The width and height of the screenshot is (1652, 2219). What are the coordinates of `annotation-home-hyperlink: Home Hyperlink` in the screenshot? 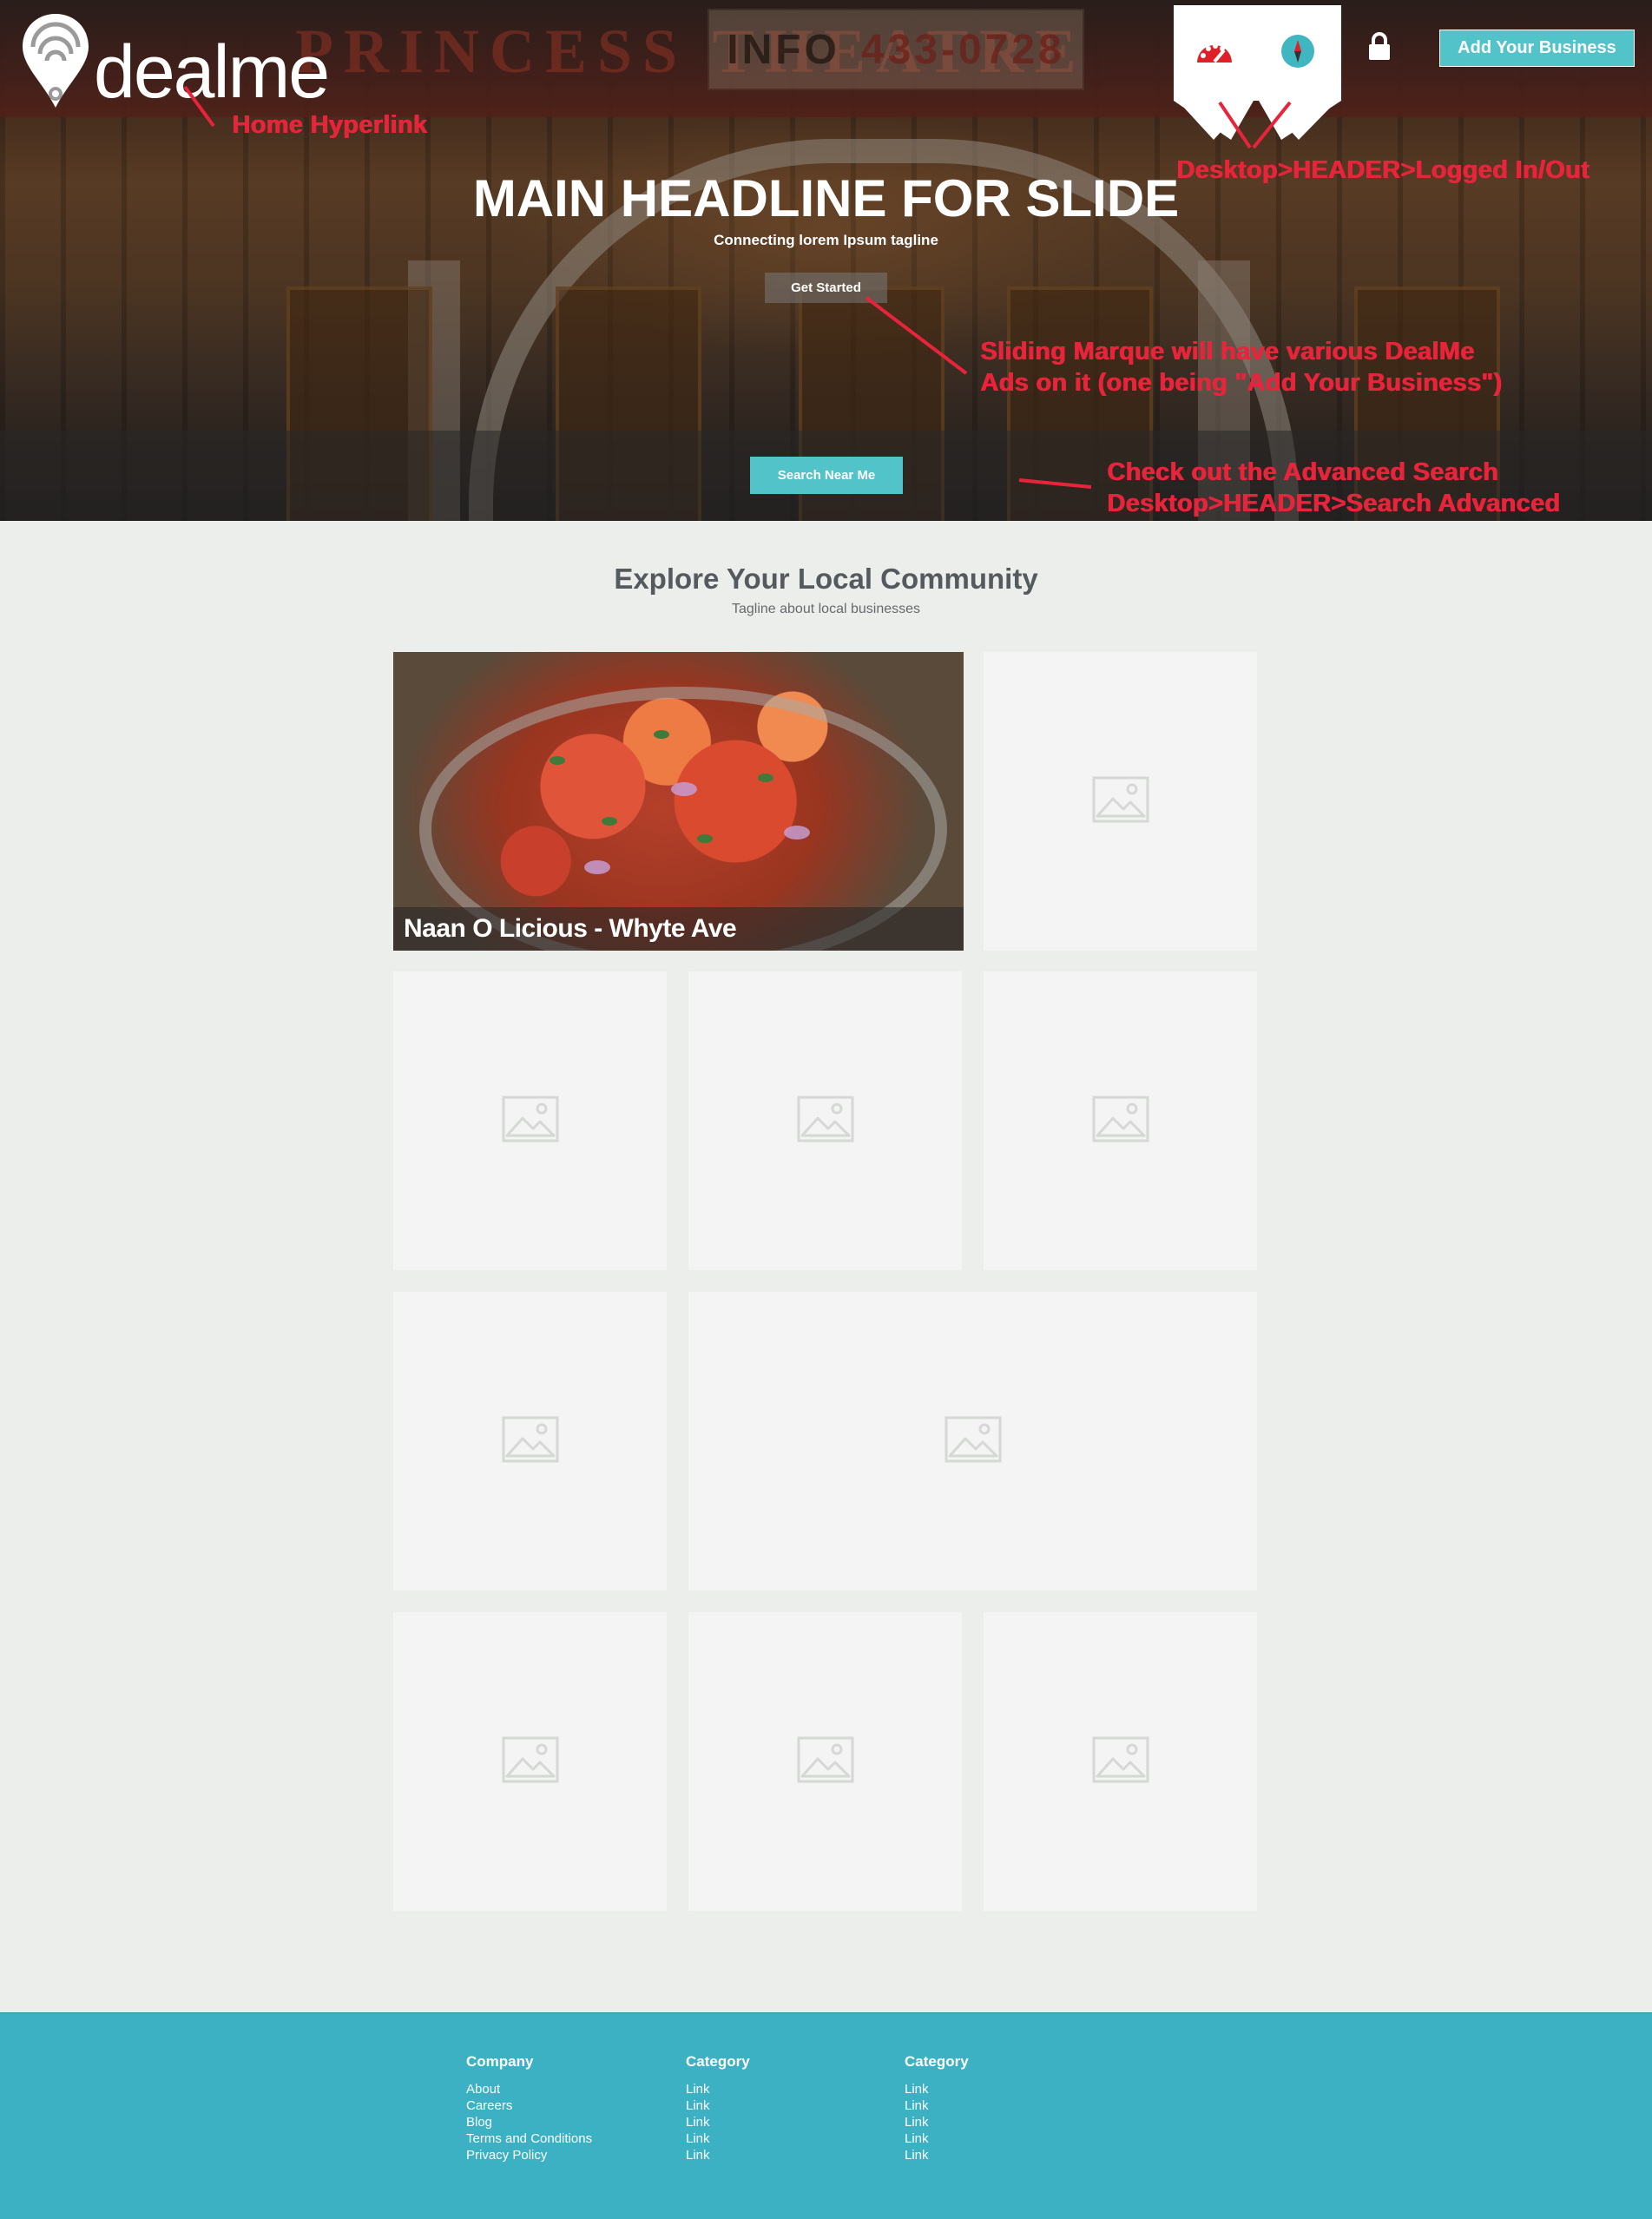 It's located at (329, 125).